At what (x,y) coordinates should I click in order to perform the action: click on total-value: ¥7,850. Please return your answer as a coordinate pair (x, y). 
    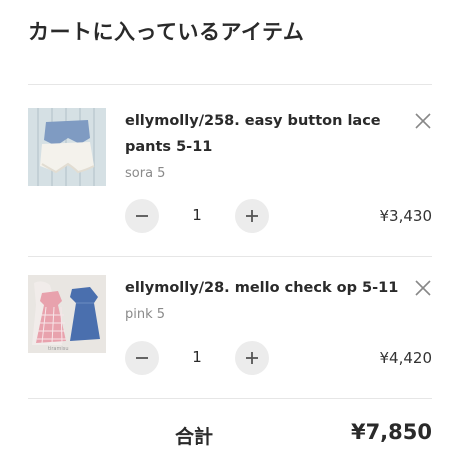
    Looking at the image, I should click on (391, 432).